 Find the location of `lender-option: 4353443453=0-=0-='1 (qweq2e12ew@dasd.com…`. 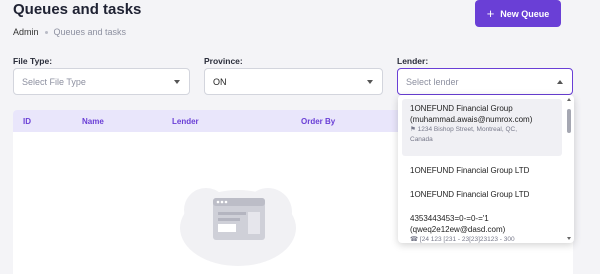

lender-option: 4353443453=0-=0-='1 (qweq2e12ew@dasd.com… is located at coordinates (482, 228).